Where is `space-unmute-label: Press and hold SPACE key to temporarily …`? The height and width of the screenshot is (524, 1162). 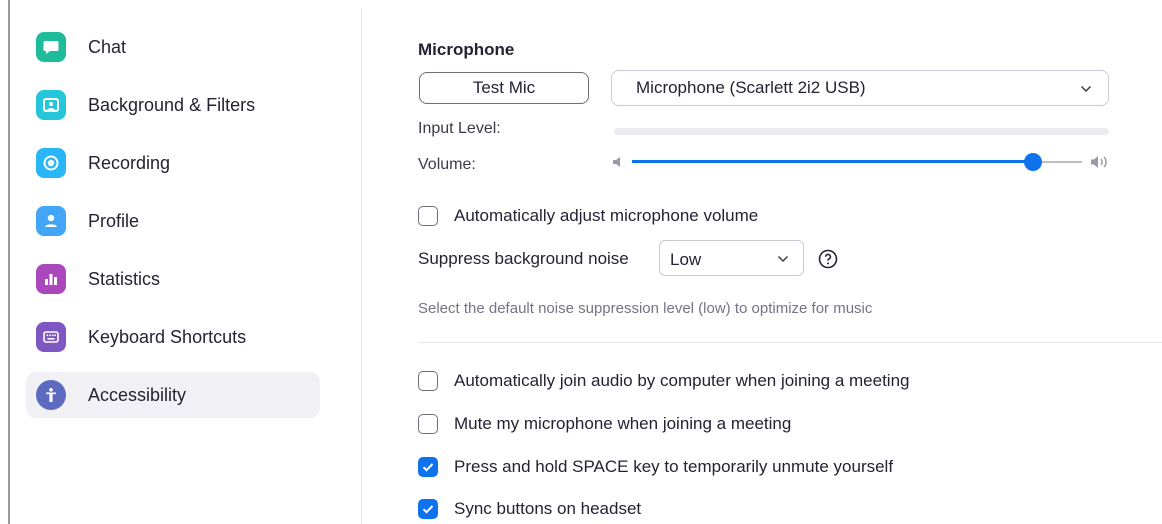 space-unmute-label: Press and hold SPACE key to temporarily … is located at coordinates (674, 466).